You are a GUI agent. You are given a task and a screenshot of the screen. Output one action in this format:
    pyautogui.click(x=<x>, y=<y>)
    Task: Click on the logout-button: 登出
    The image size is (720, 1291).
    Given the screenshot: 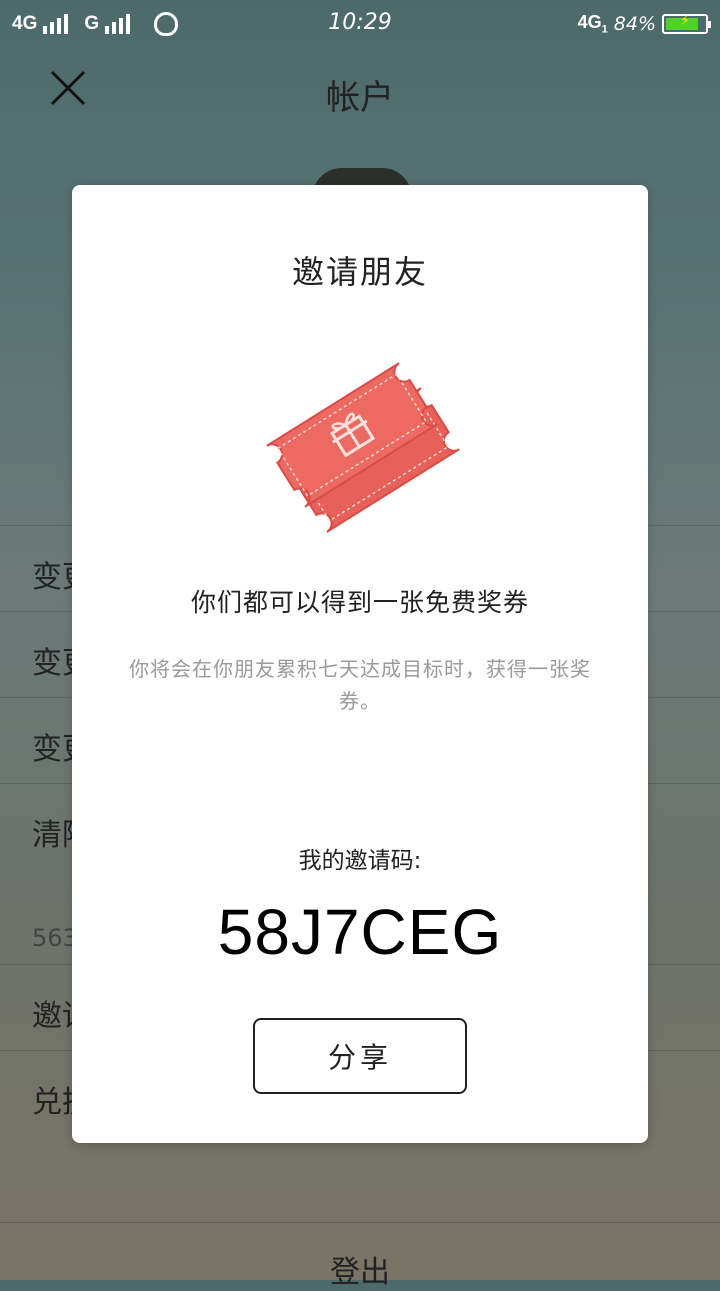 What is the action you would take?
    pyautogui.click(x=360, y=1256)
    